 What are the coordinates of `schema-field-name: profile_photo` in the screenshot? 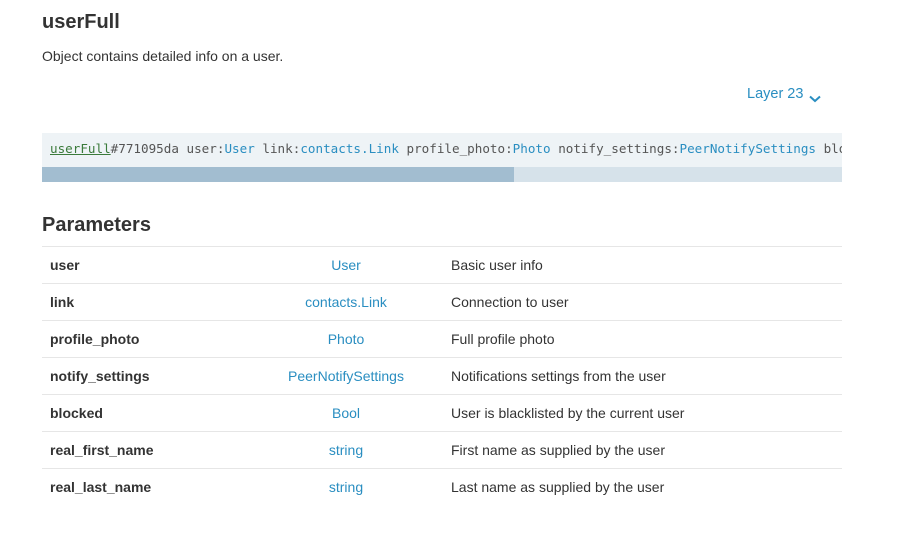 It's located at (456, 148).